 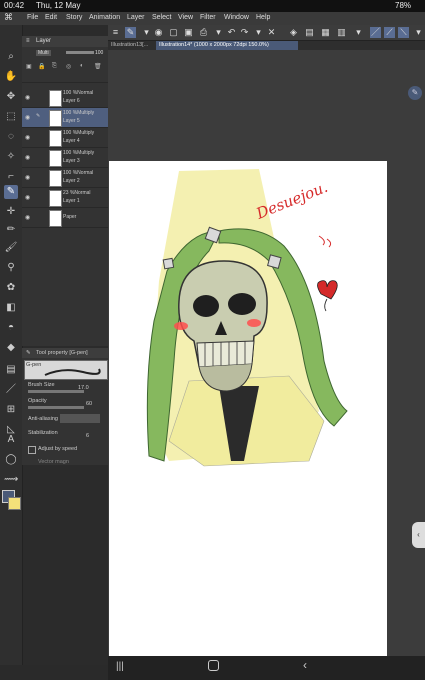 I want to click on layer-name: Layer 6, so click(x=71, y=101).